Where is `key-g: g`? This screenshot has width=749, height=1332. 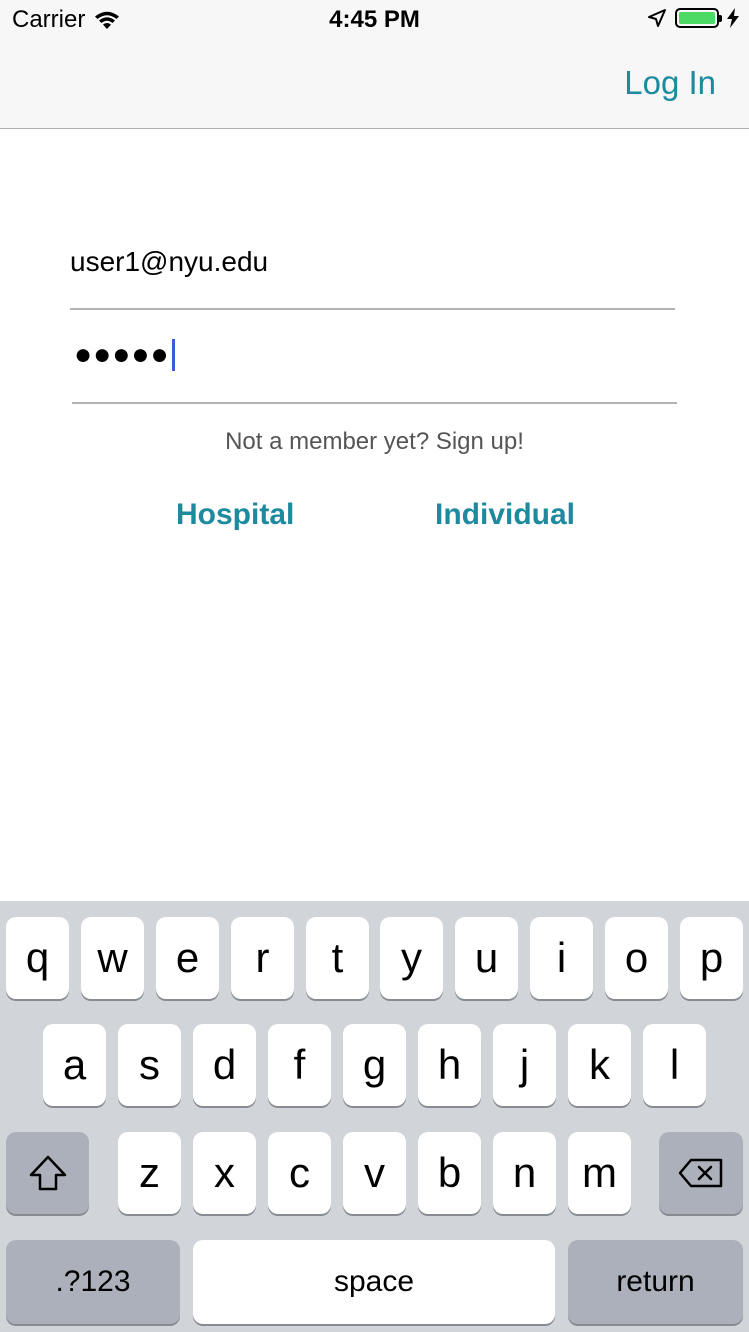 key-g: g is located at coordinates (374, 1065).